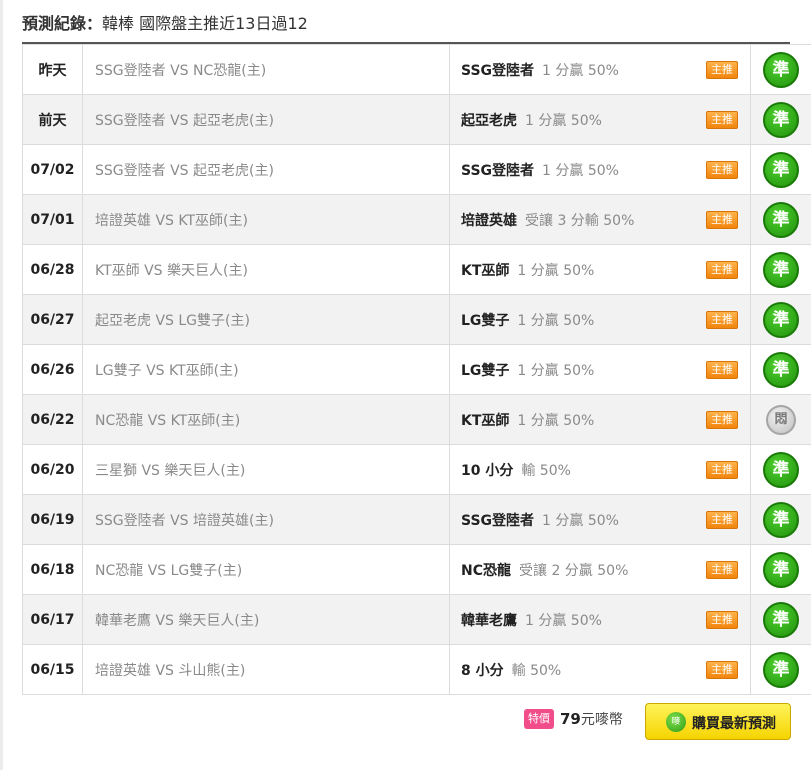 The width and height of the screenshot is (811, 770). What do you see at coordinates (52, 619) in the screenshot?
I see `record-date: 06/17` at bounding box center [52, 619].